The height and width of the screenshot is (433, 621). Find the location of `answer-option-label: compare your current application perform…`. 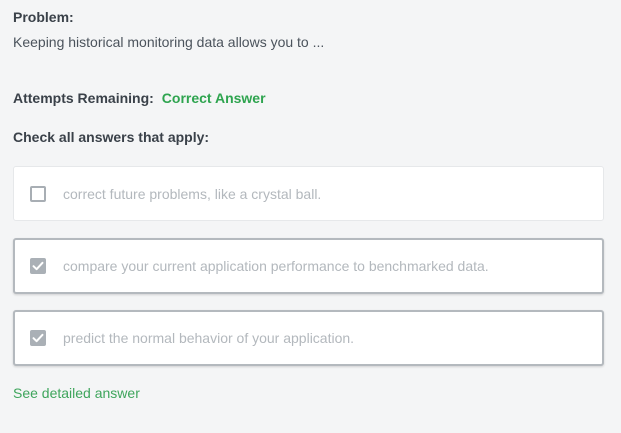

answer-option-label: compare your current application perform… is located at coordinates (276, 266).